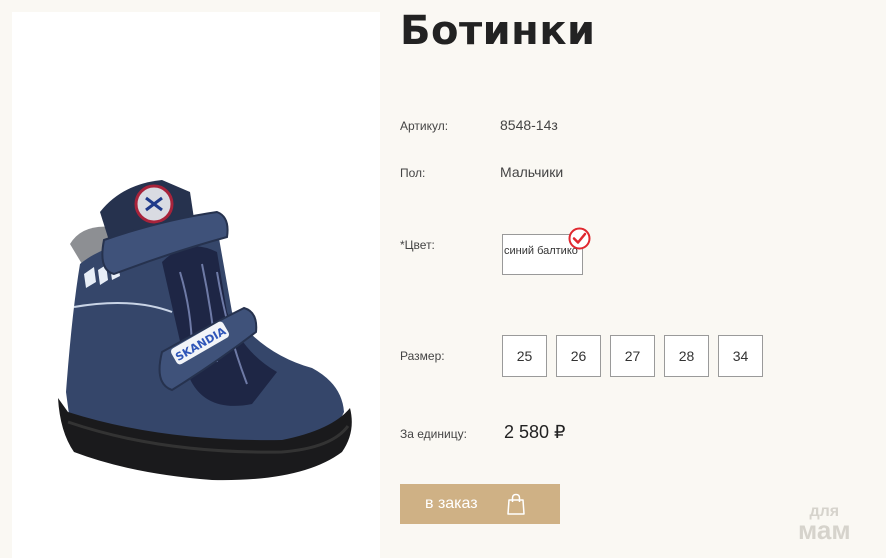 The height and width of the screenshot is (558, 886). I want to click on size-option-27: 27, so click(632, 356).